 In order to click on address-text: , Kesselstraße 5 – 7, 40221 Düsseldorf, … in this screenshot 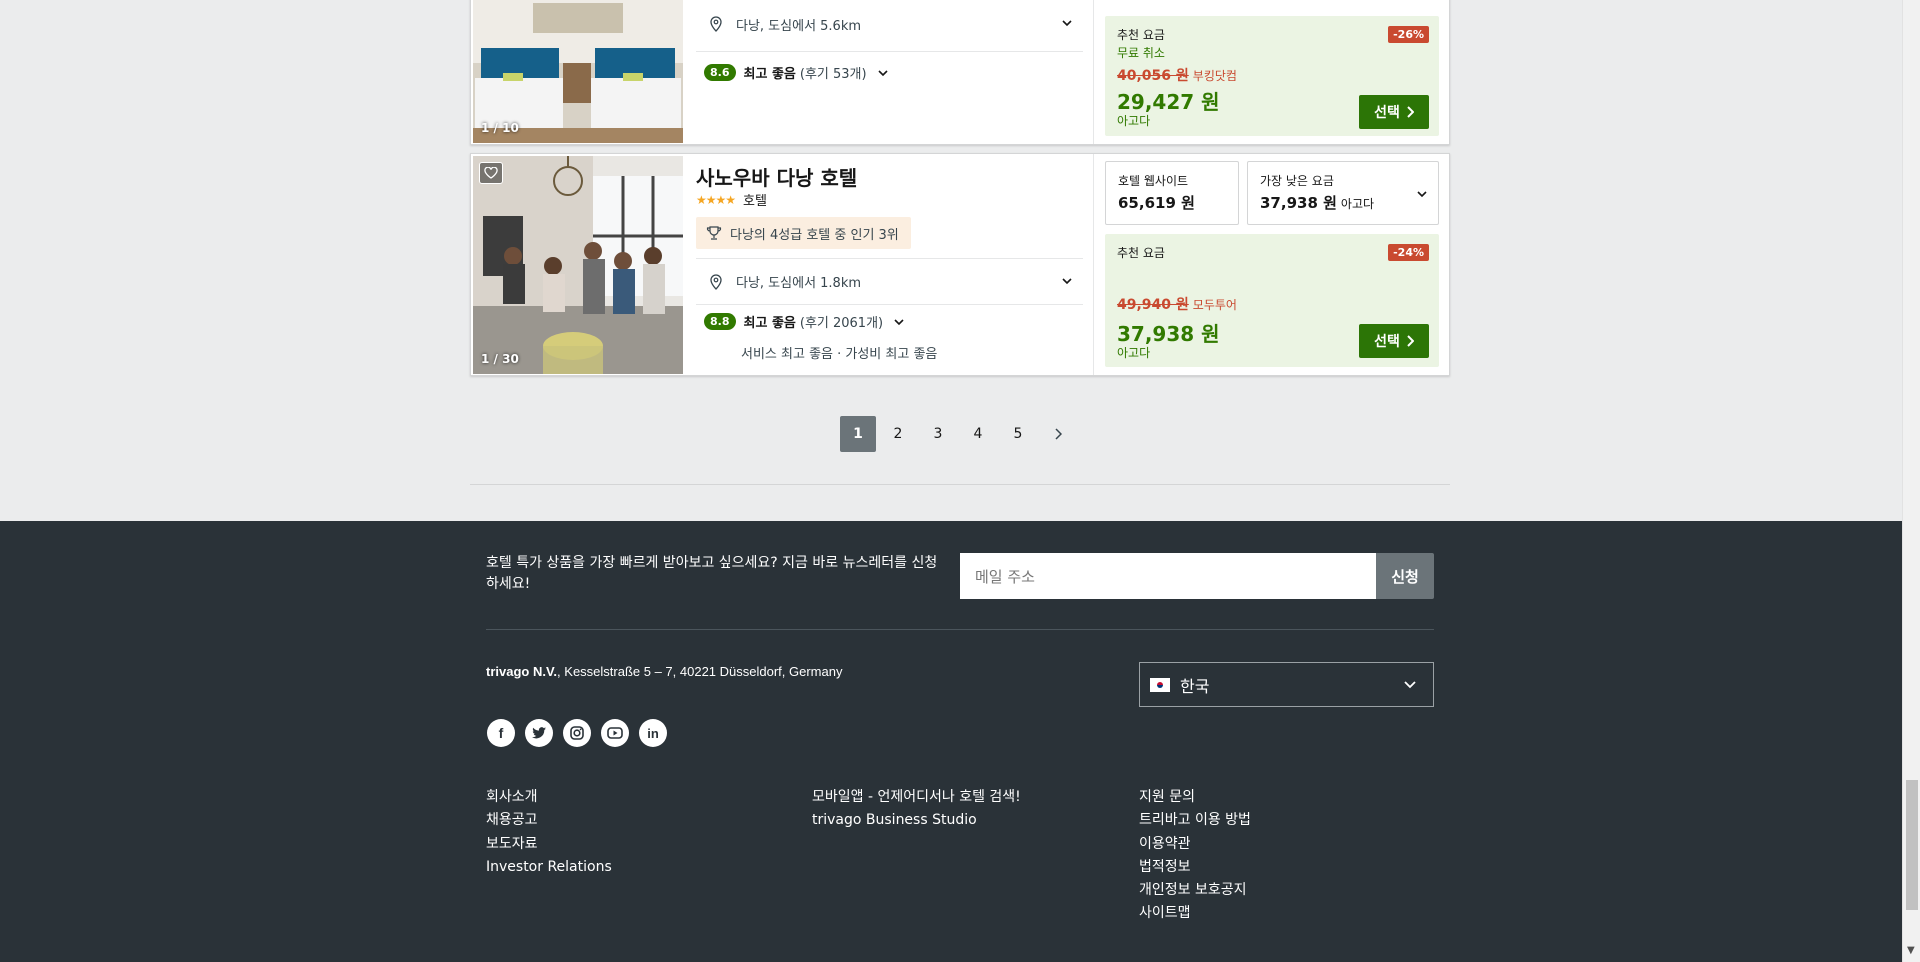, I will do `click(700, 671)`.